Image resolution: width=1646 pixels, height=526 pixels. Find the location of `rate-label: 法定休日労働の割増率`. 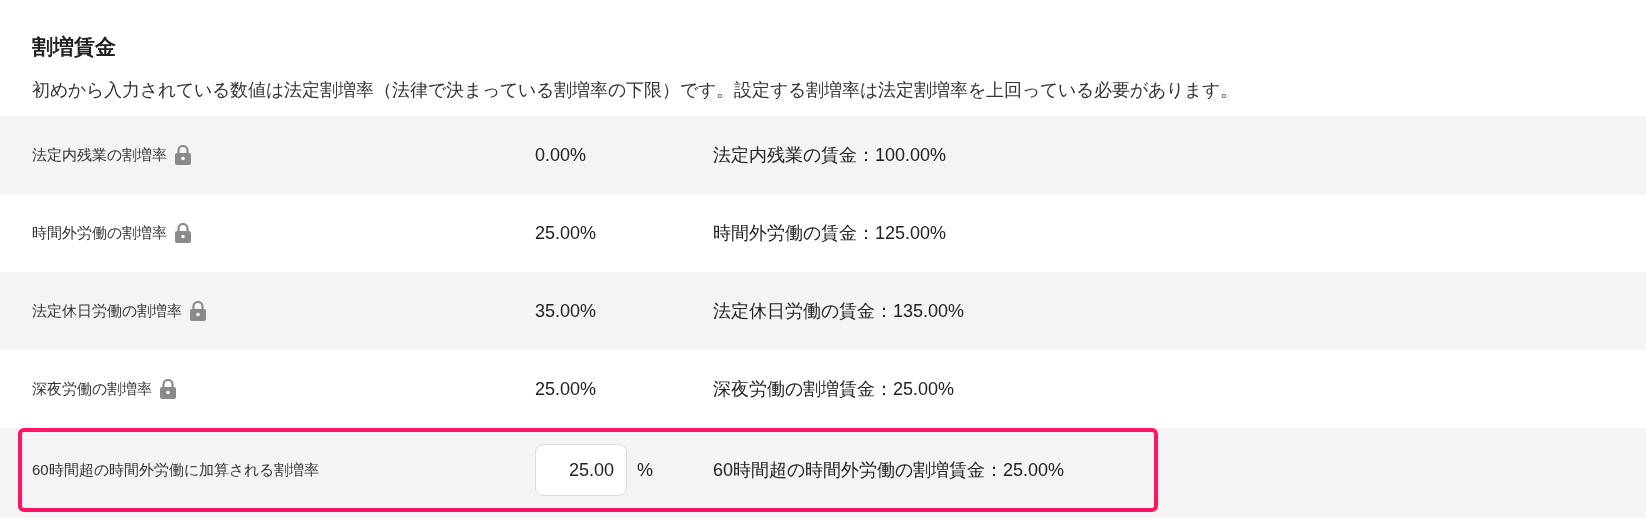

rate-label: 法定休日労働の割増率 is located at coordinates (107, 310).